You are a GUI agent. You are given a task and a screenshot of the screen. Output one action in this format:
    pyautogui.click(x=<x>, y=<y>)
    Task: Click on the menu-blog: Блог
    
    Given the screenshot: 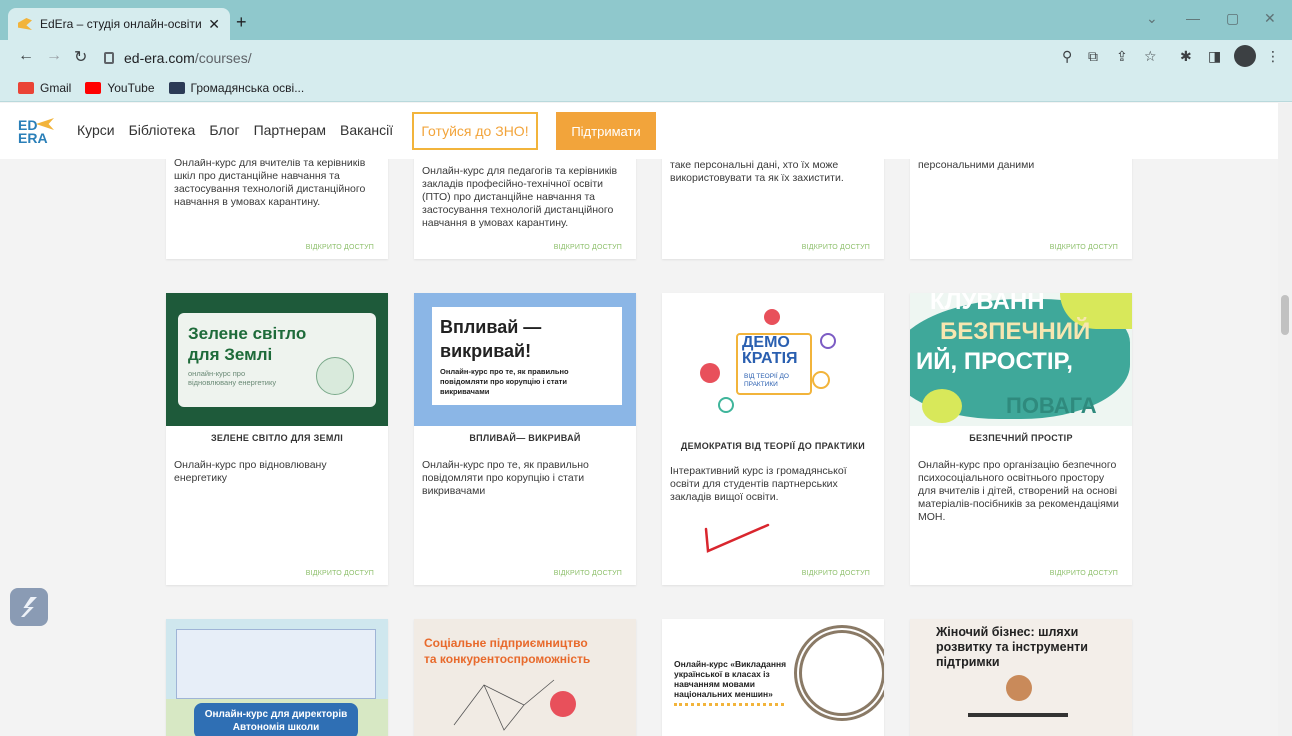 What is the action you would take?
    pyautogui.click(x=224, y=130)
    